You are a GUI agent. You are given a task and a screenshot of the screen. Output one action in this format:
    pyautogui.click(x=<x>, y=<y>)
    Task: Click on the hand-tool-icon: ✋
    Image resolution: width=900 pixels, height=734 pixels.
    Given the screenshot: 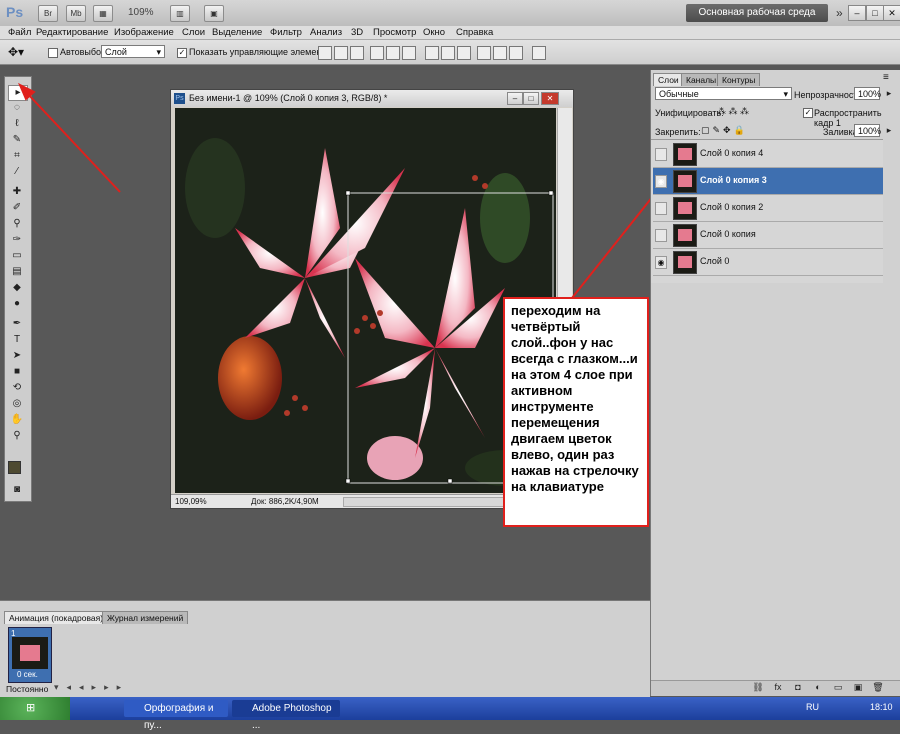 What is the action you would take?
    pyautogui.click(x=17, y=420)
    